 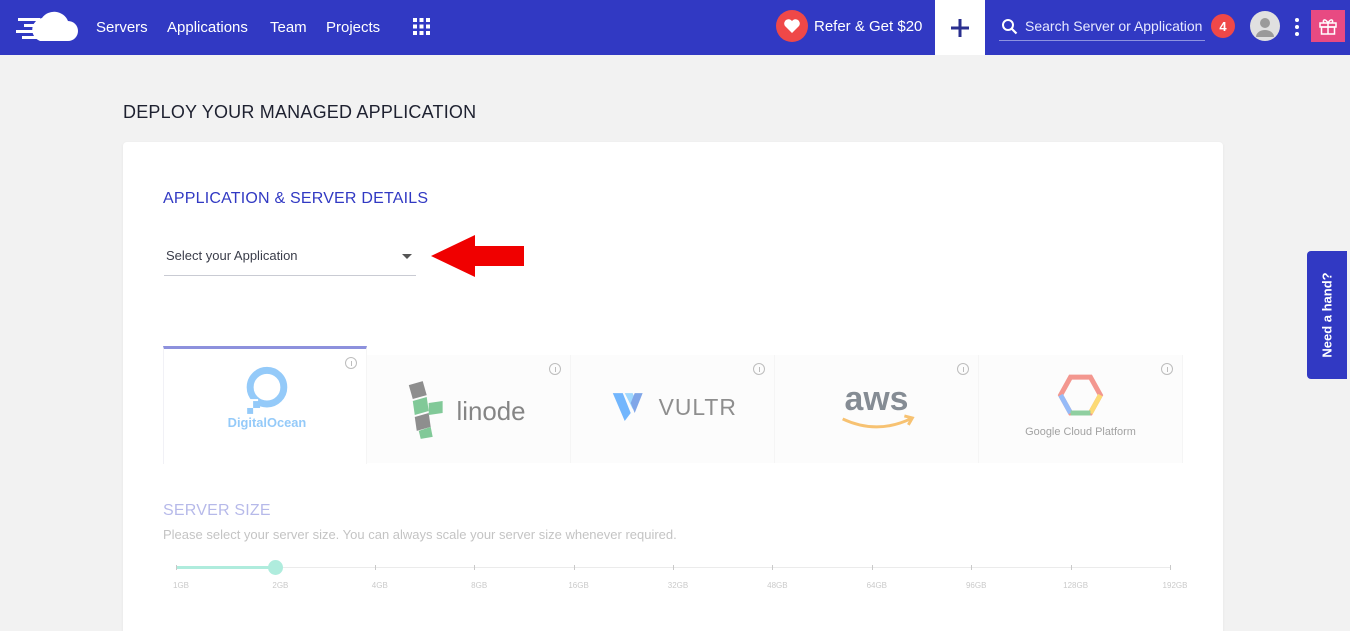 What do you see at coordinates (578, 585) in the screenshot?
I see `server-size-option-16gb: 16GB` at bounding box center [578, 585].